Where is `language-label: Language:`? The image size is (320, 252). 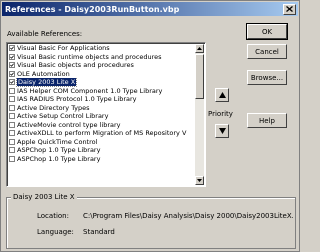
language-label: Language: is located at coordinates (55, 232).